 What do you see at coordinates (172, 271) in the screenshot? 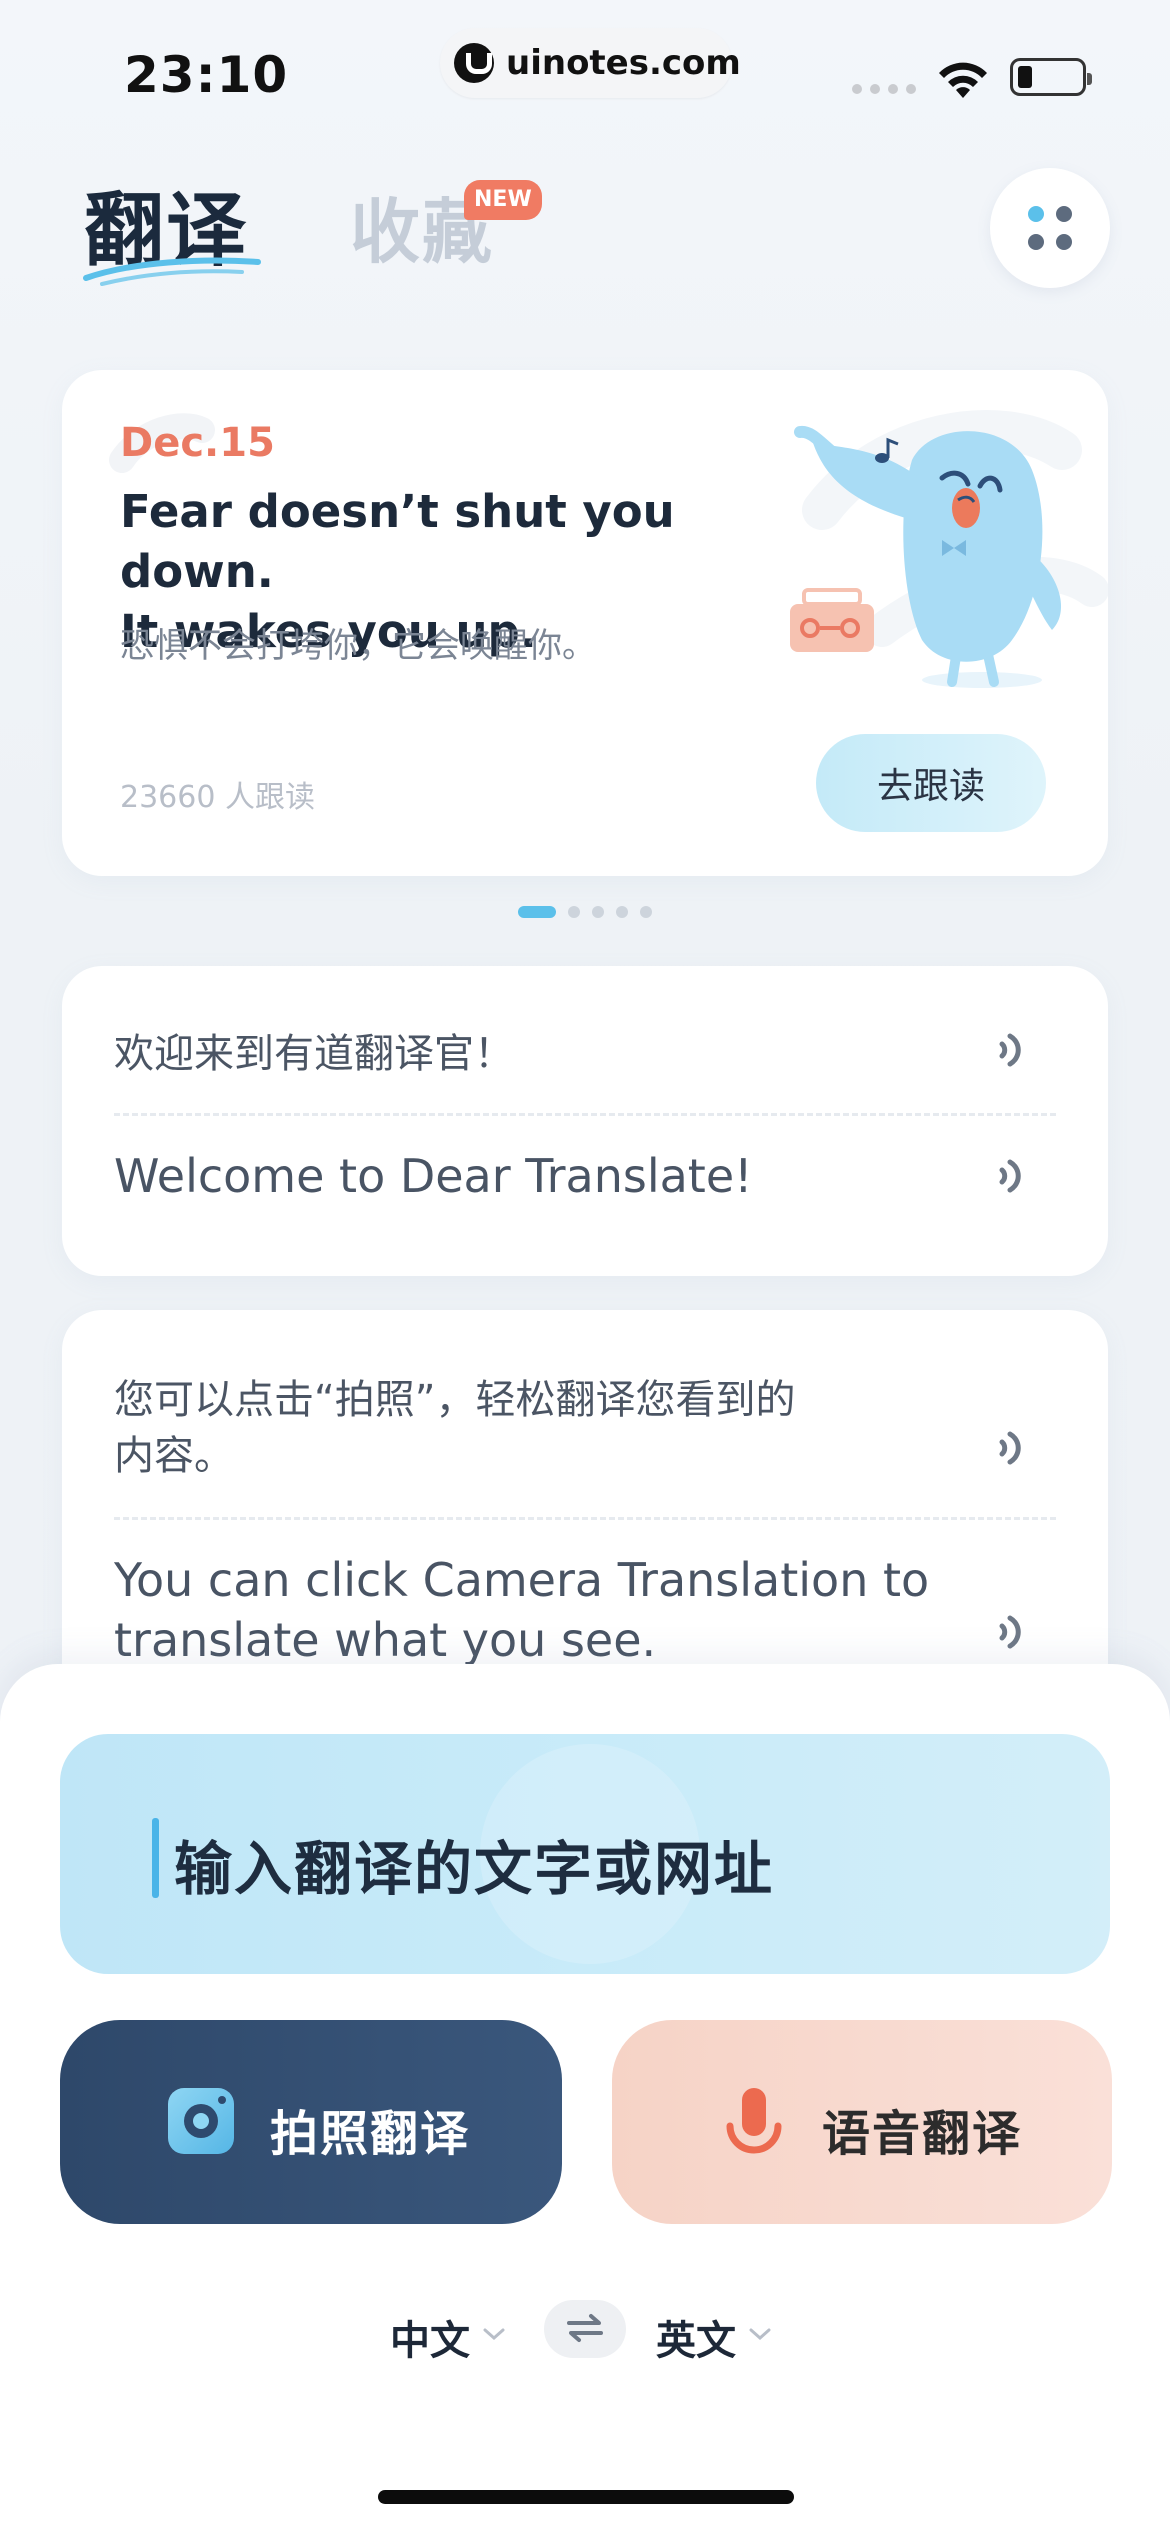
I see `active-tab-underline` at bounding box center [172, 271].